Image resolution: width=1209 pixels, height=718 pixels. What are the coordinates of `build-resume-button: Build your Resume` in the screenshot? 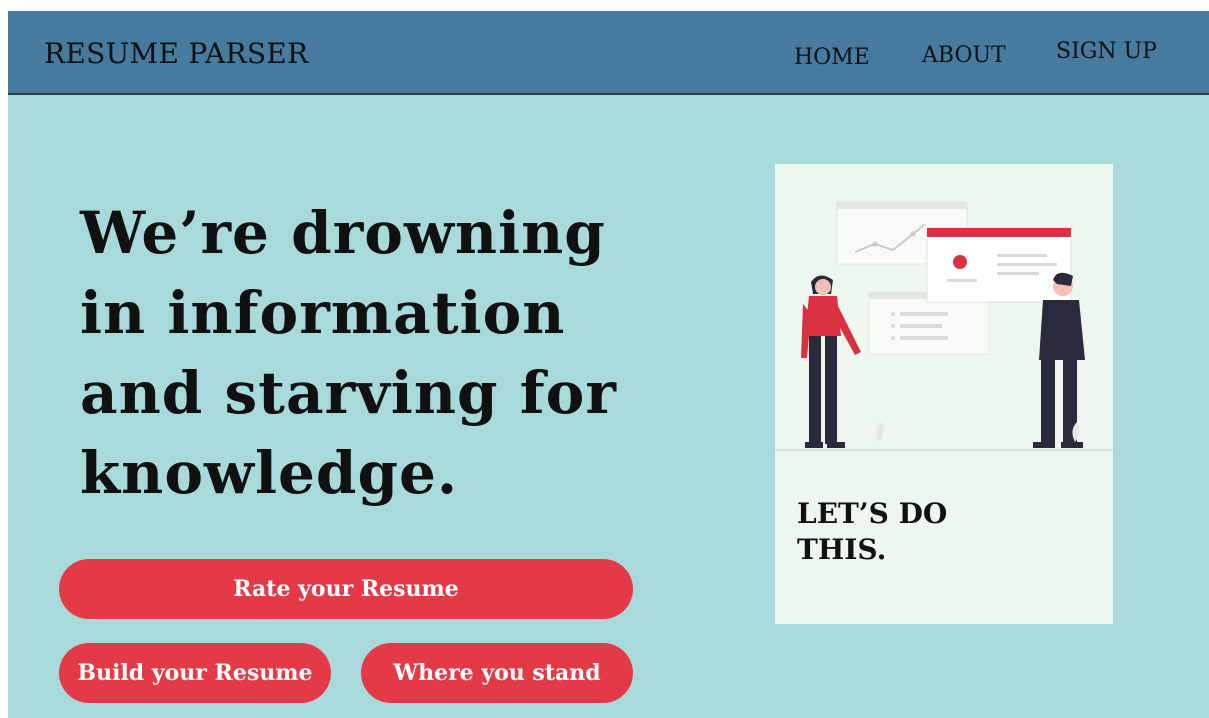 It's located at (195, 673).